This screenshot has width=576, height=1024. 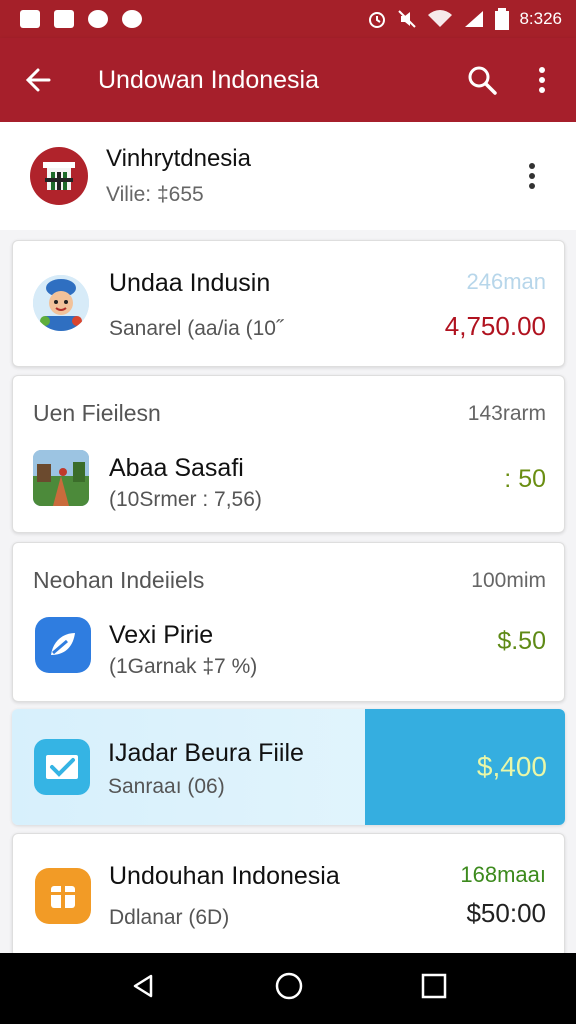 What do you see at coordinates (185, 499) in the screenshot?
I see `item-subtitle: (10Srmer : 7,56)` at bounding box center [185, 499].